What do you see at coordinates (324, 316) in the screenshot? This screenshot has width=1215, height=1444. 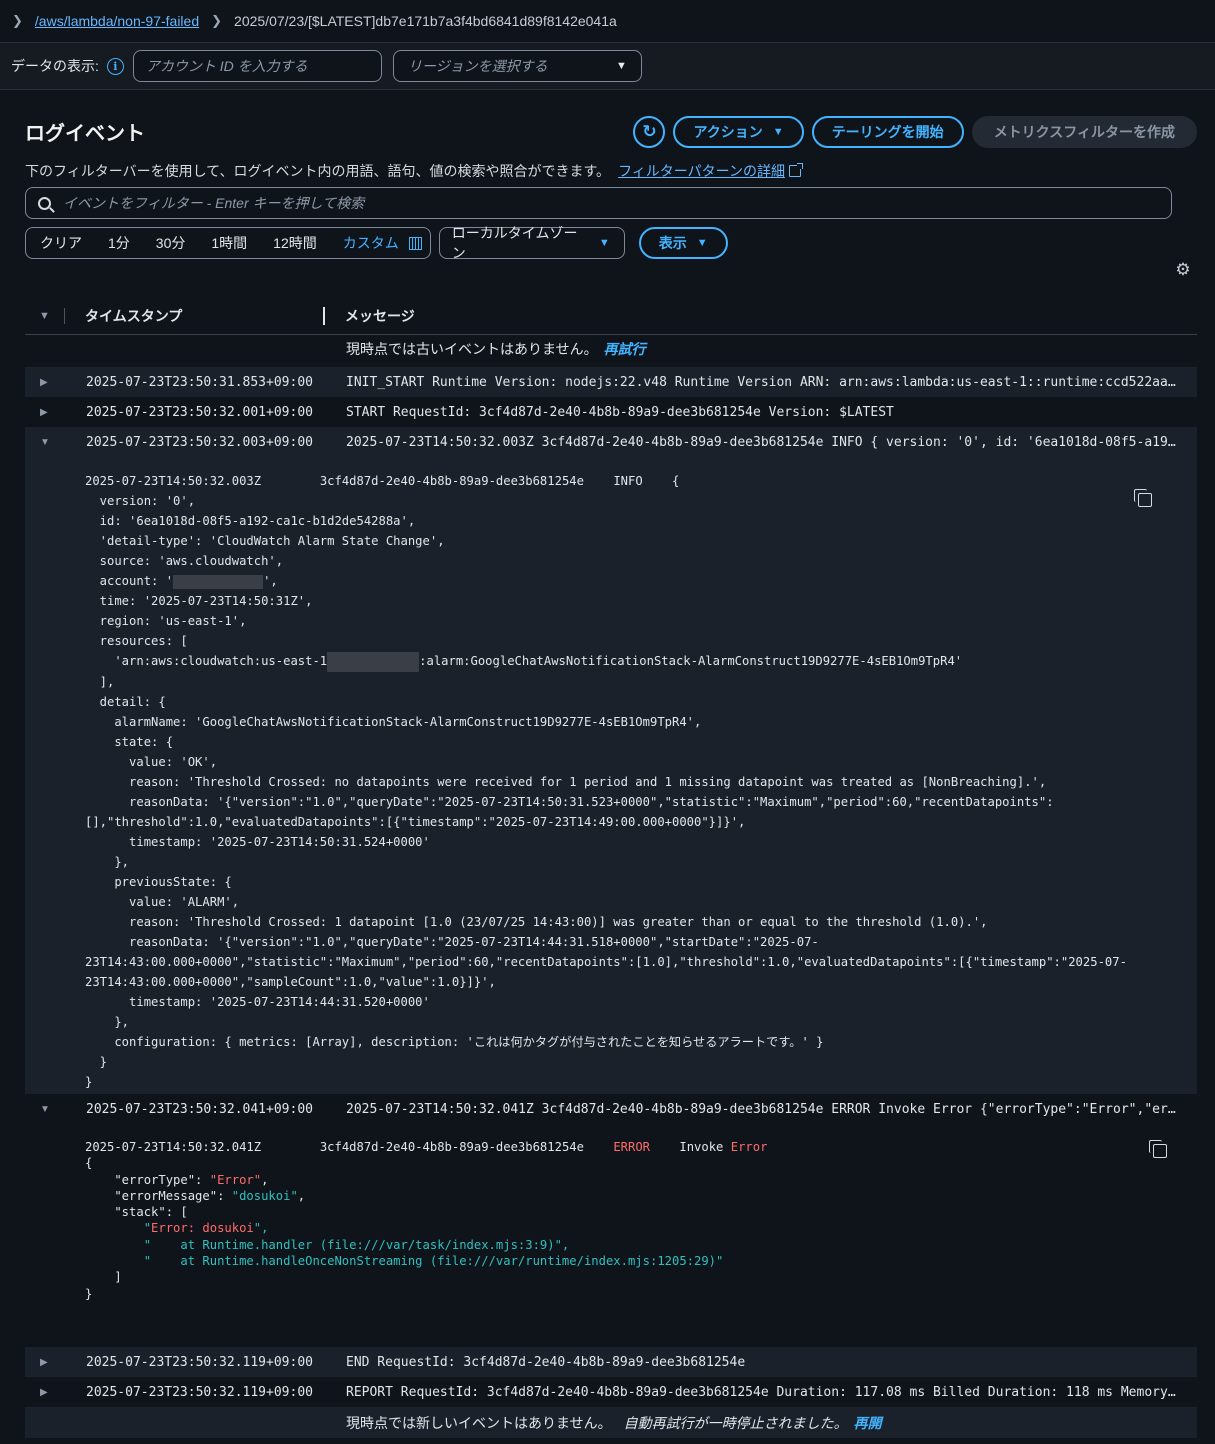 I see `column-resize-handle` at bounding box center [324, 316].